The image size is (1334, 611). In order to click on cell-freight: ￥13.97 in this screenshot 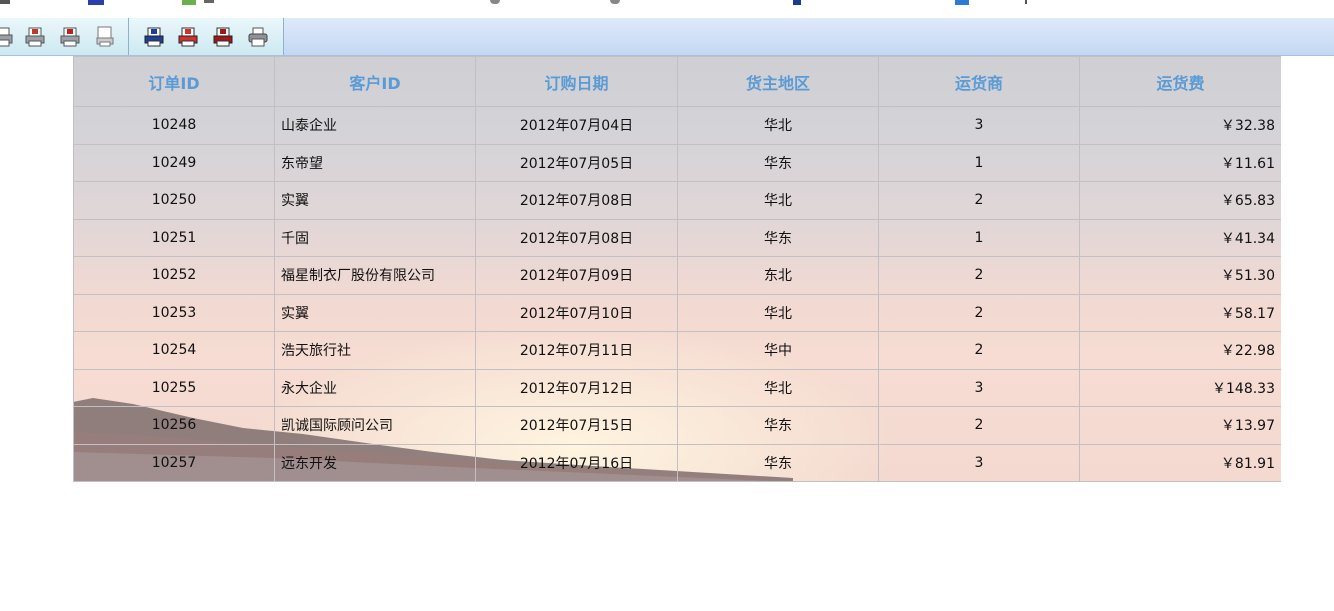, I will do `click(1180, 425)`.